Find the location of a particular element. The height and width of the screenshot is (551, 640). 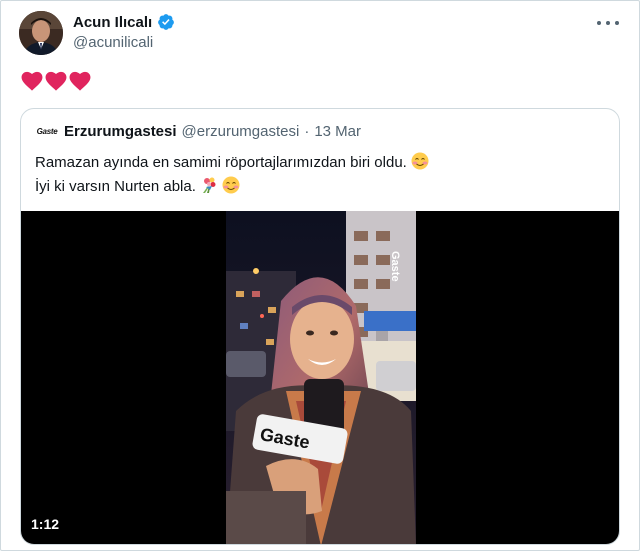

hearts-row is located at coordinates (56, 81).